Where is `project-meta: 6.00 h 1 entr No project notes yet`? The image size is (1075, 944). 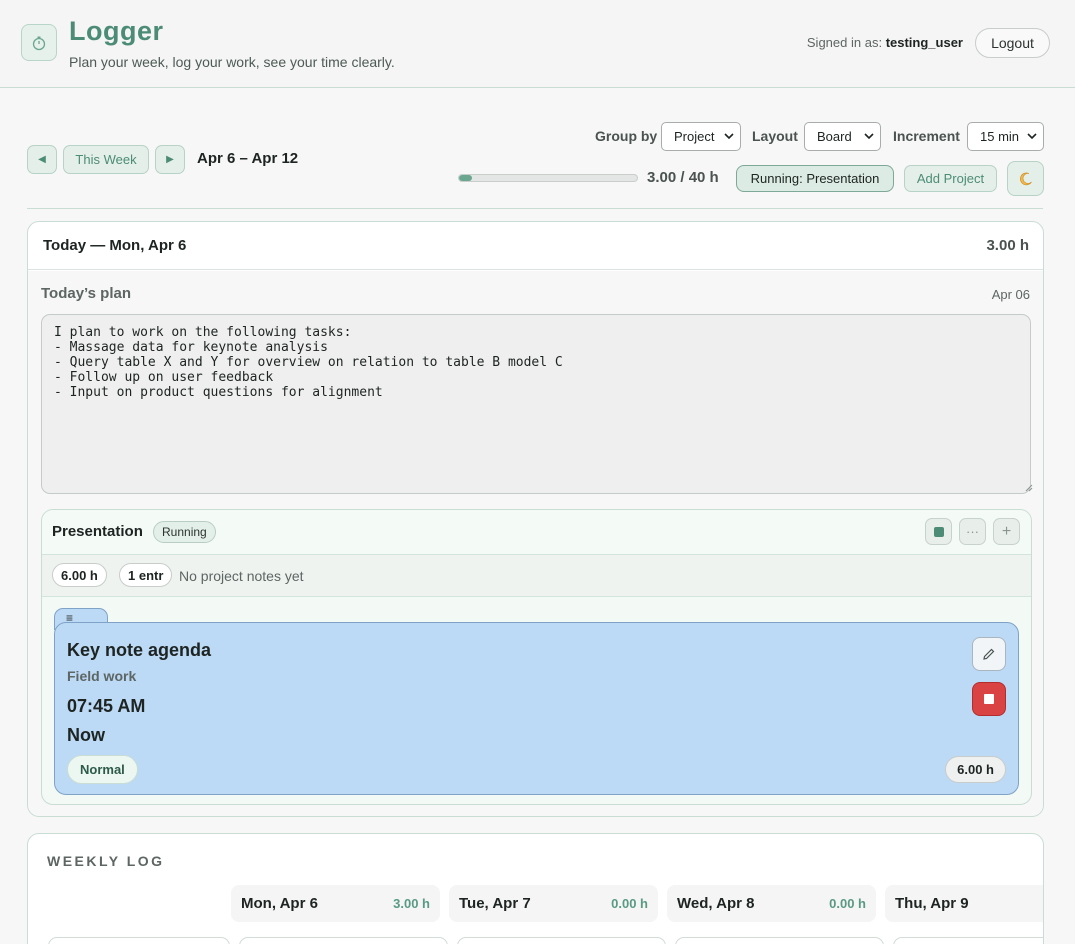 project-meta: 6.00 h 1 entr No project notes yet is located at coordinates (536, 576).